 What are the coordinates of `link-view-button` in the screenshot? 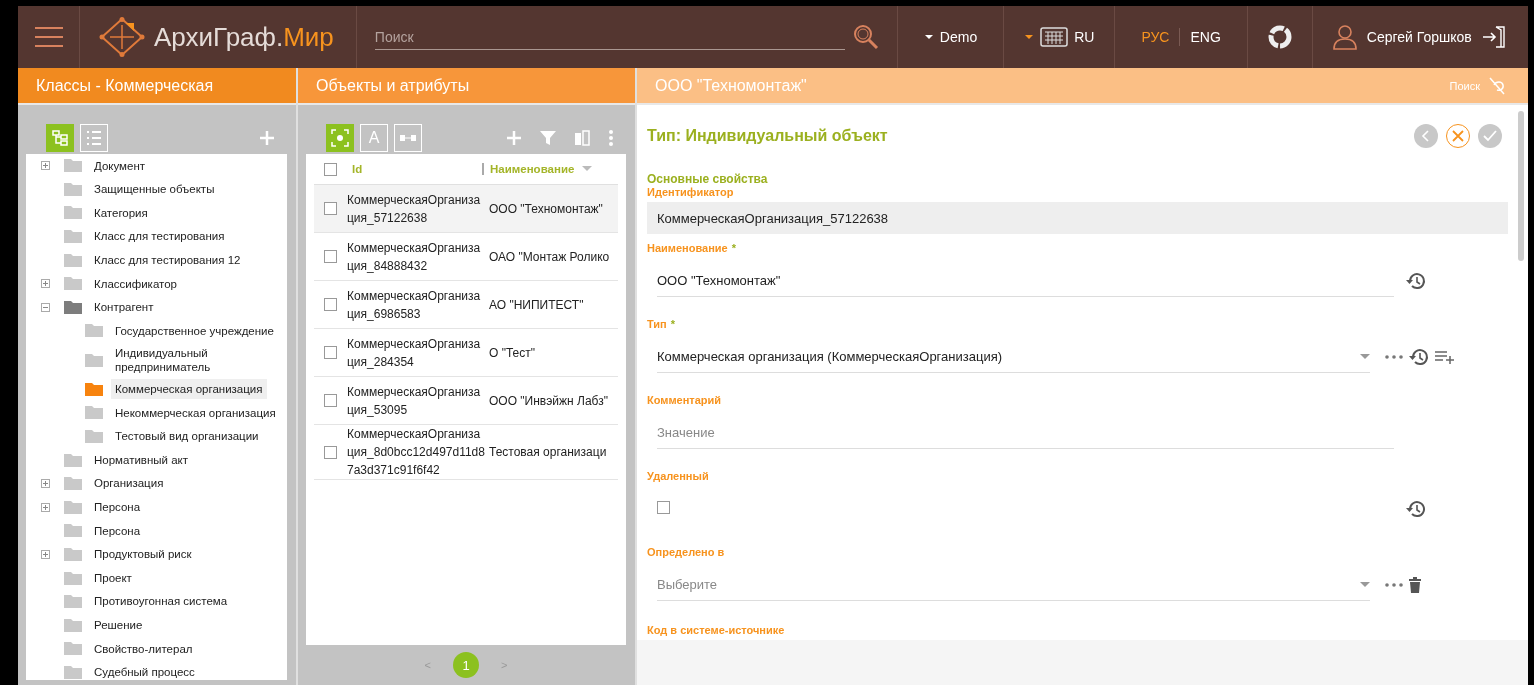 It's located at (408, 138).